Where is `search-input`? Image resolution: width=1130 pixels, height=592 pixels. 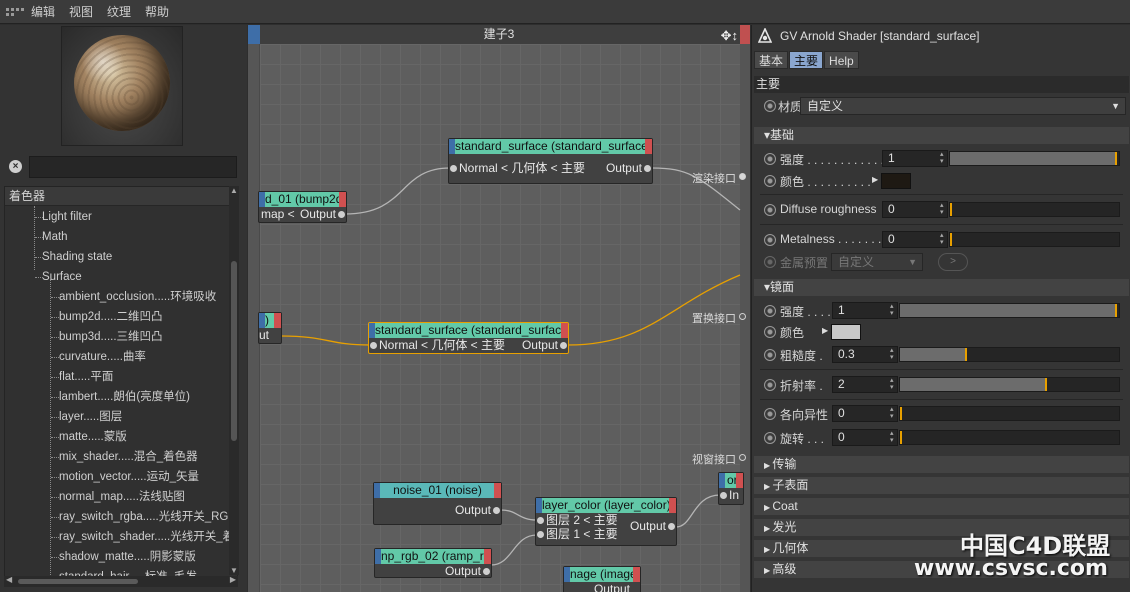 search-input is located at coordinates (133, 167).